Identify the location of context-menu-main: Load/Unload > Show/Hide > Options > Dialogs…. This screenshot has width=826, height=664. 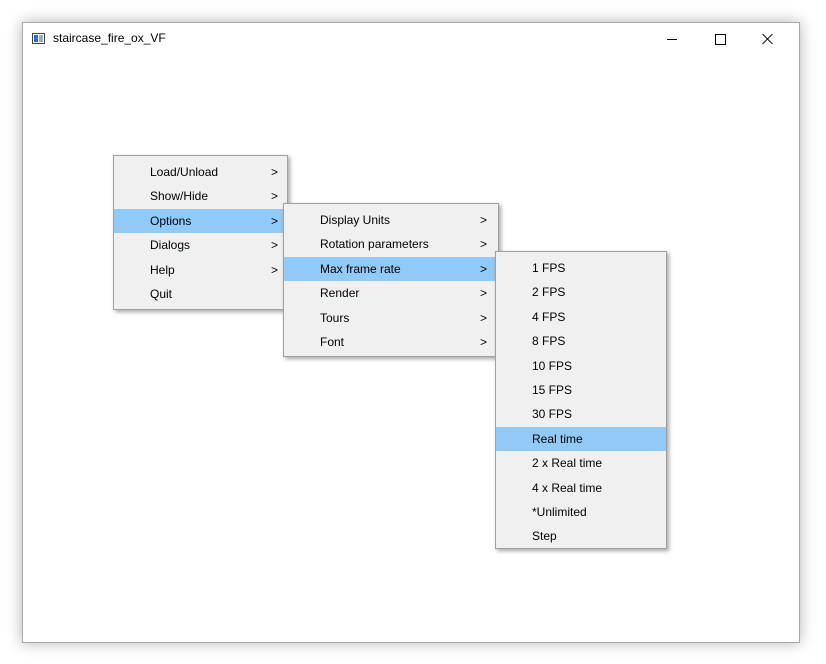
(200, 232).